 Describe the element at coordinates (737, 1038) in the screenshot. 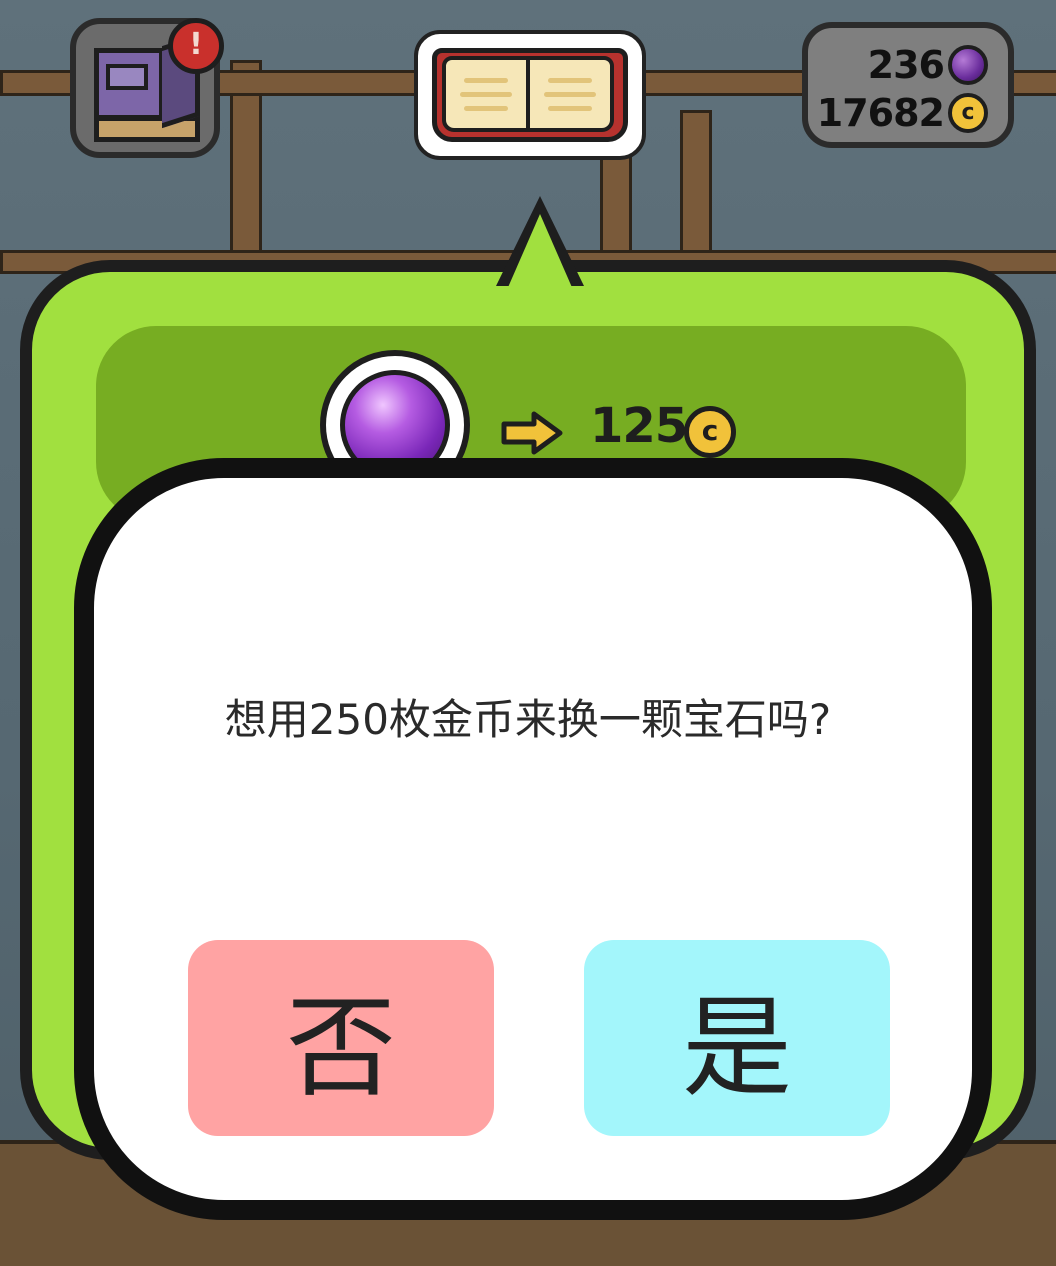

I see `yes-button: 是` at that location.